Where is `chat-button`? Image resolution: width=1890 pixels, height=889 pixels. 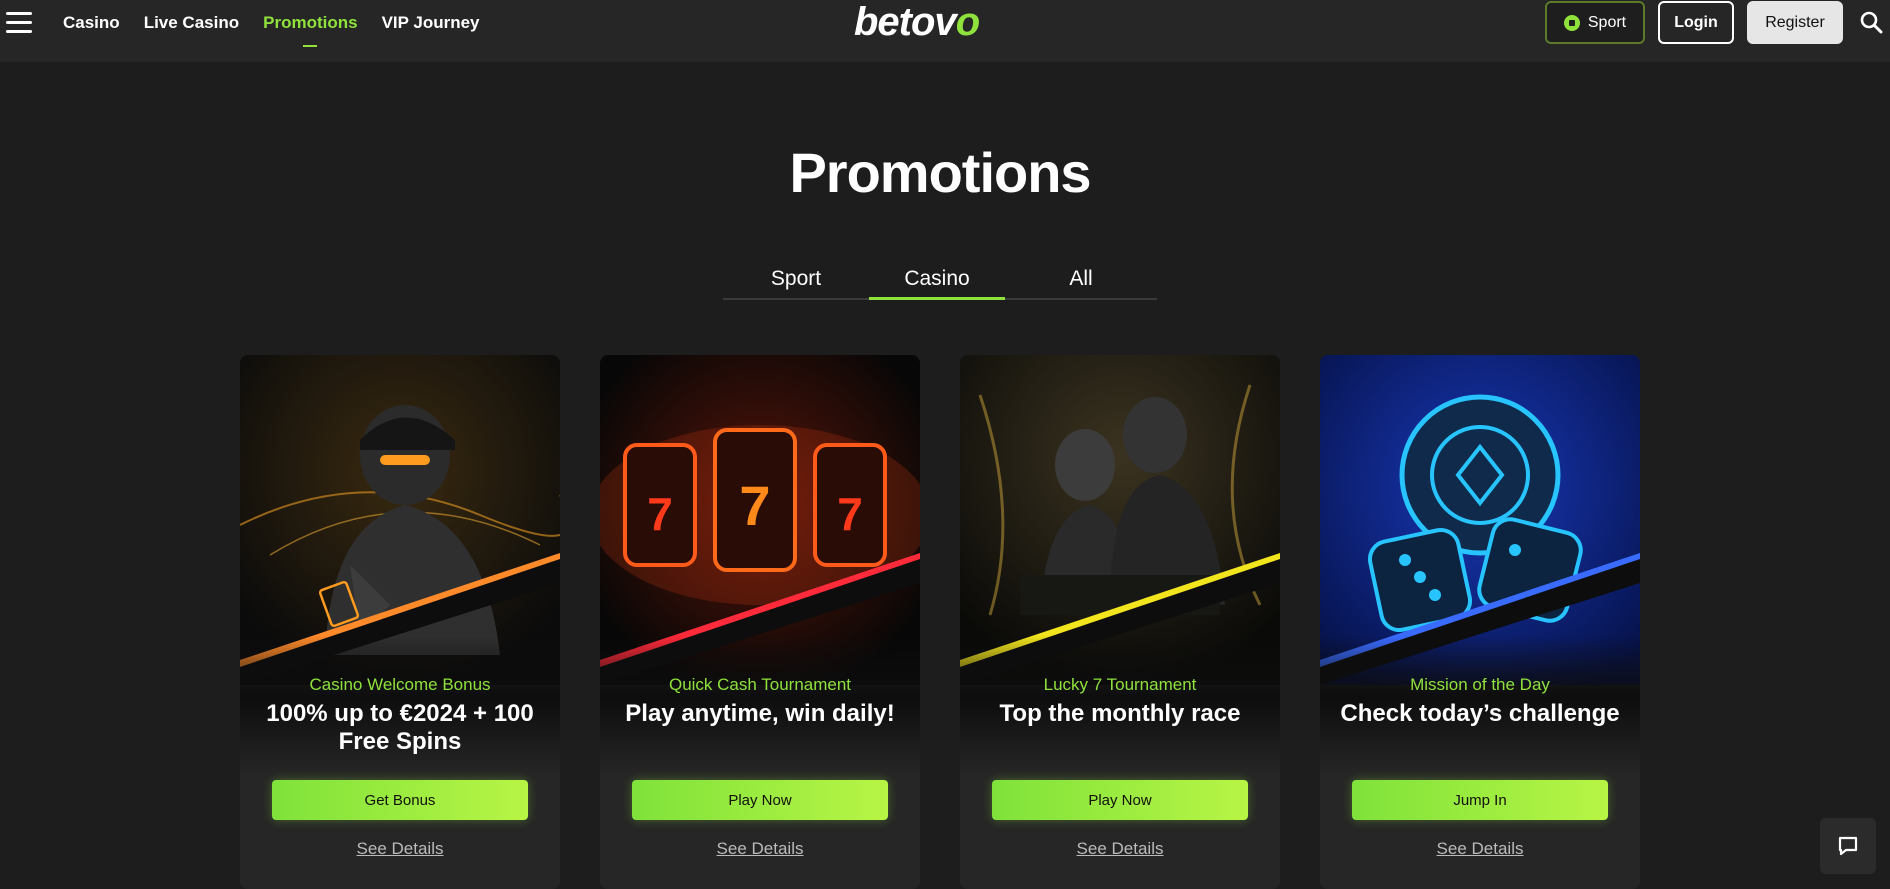 chat-button is located at coordinates (1848, 846).